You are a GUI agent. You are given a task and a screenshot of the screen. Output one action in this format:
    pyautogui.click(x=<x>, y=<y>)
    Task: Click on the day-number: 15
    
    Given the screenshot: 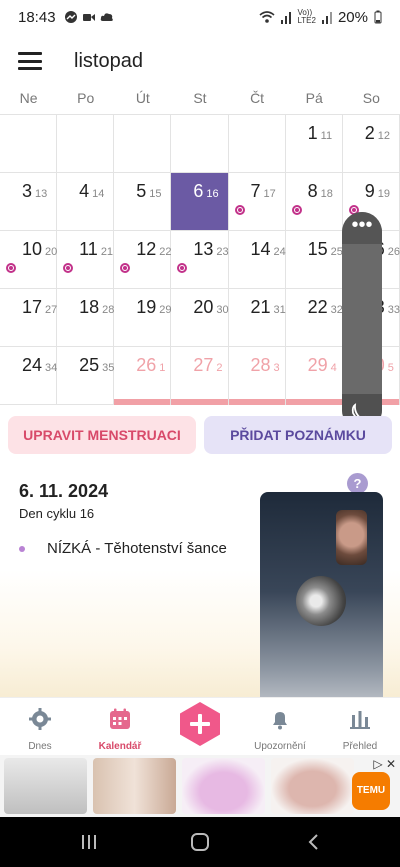 What is the action you would take?
    pyautogui.click(x=317, y=249)
    